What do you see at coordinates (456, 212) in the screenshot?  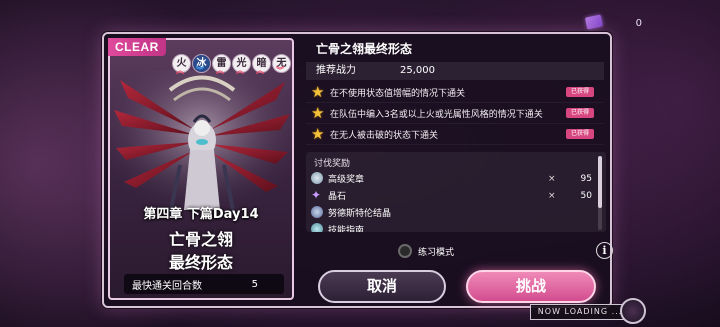 I see `reward-item: 努德斯特伦结晶` at bounding box center [456, 212].